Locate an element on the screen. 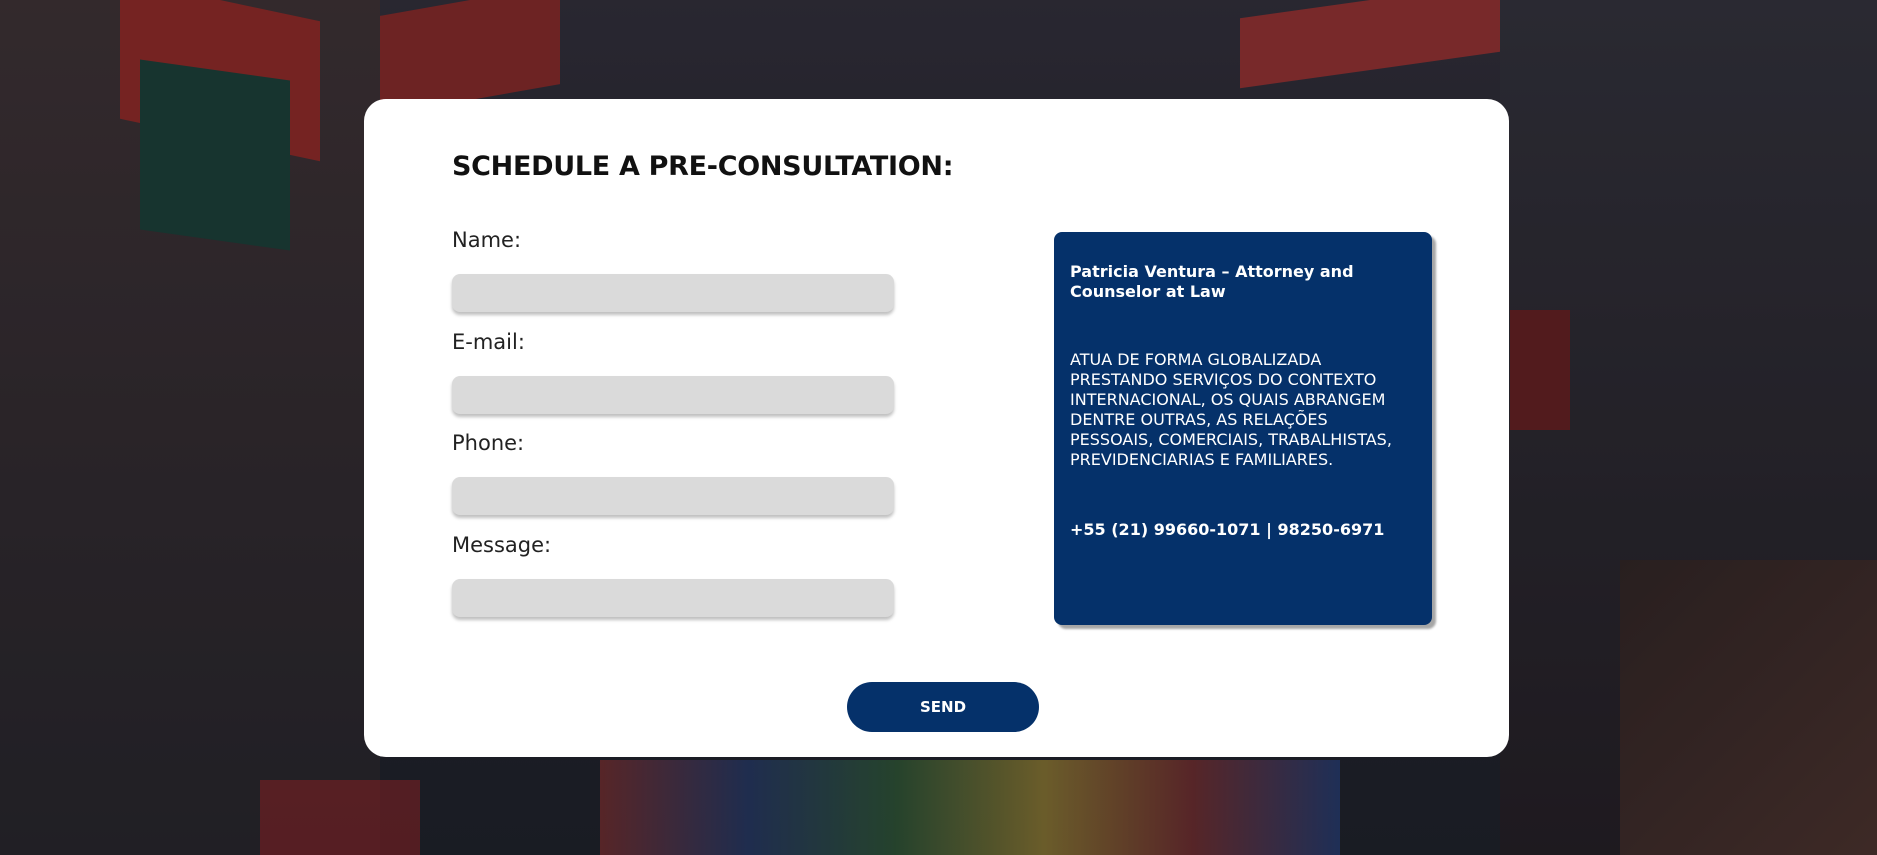 This screenshot has height=855, width=1877. name-label: Name: is located at coordinates (487, 240).